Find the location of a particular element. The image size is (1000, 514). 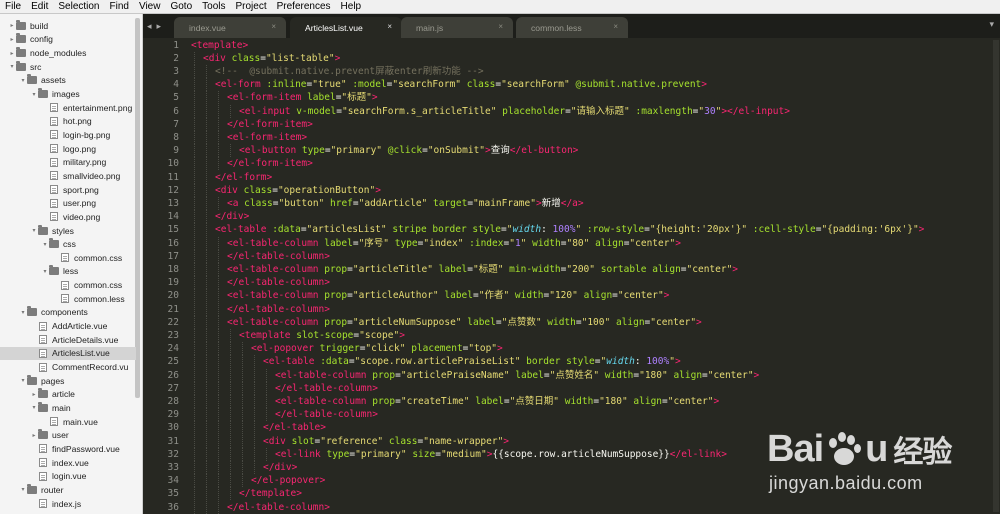

tree-file: login-bg.png is located at coordinates (68, 135).